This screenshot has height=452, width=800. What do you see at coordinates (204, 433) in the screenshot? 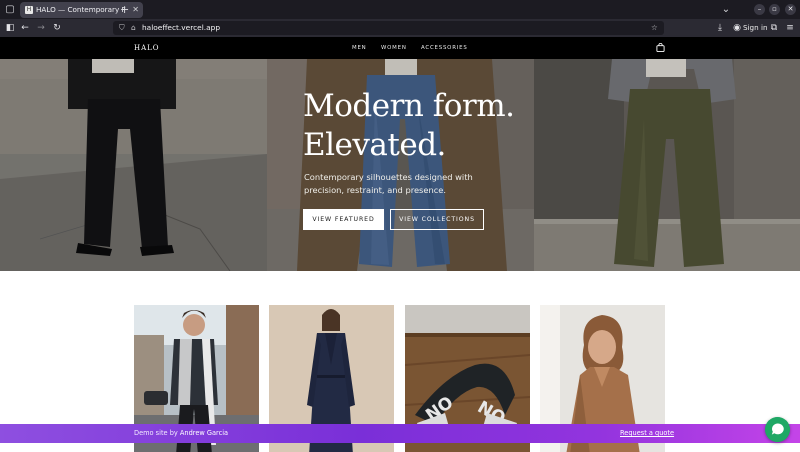
I see `demo-author-link: Andrew Garcia` at bounding box center [204, 433].